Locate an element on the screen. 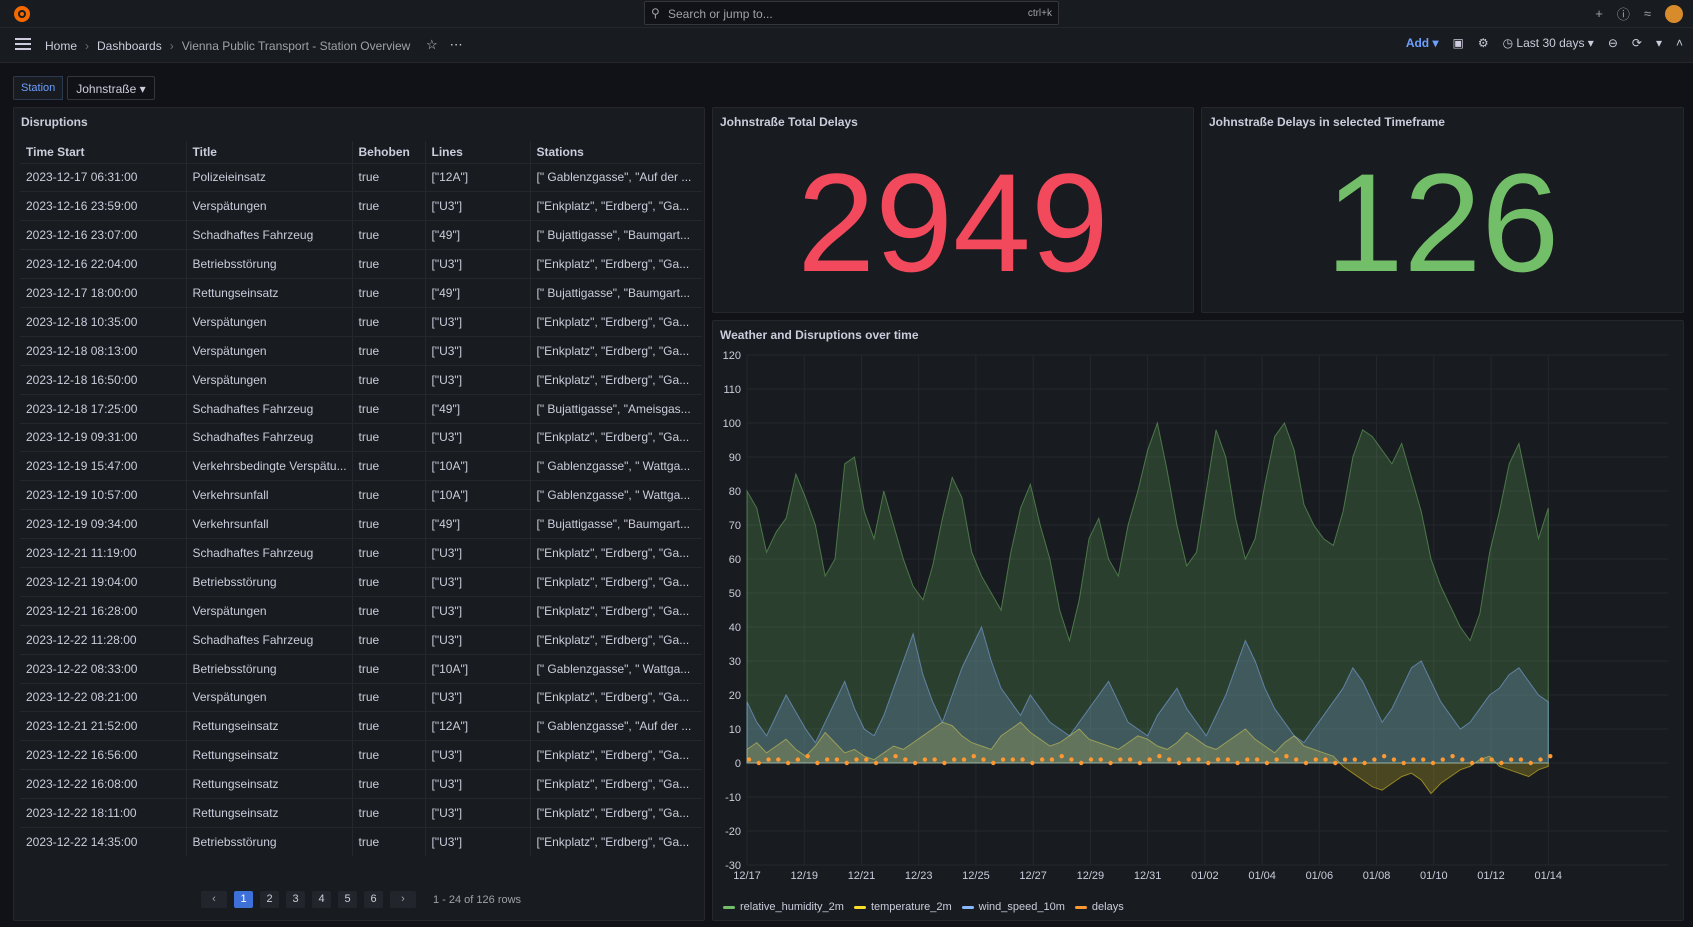  legend-item: relative_humidity_2m is located at coordinates (783, 907).